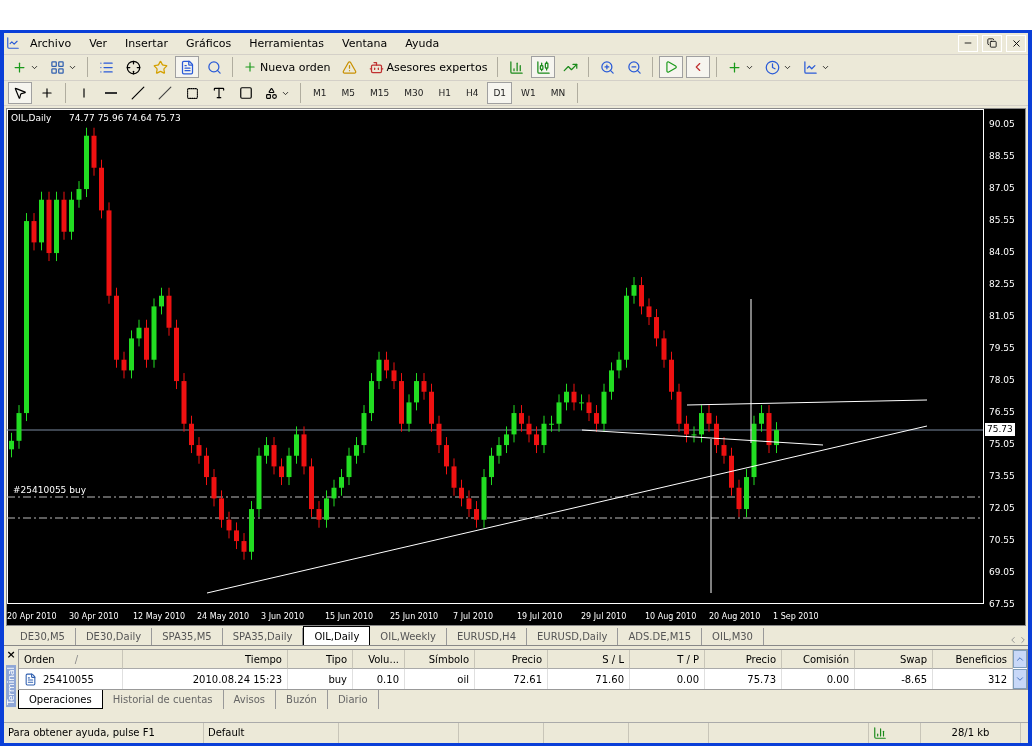 The image size is (1032, 746). What do you see at coordinates (440, 660) in the screenshot?
I see `column-header: Símbolo` at bounding box center [440, 660].